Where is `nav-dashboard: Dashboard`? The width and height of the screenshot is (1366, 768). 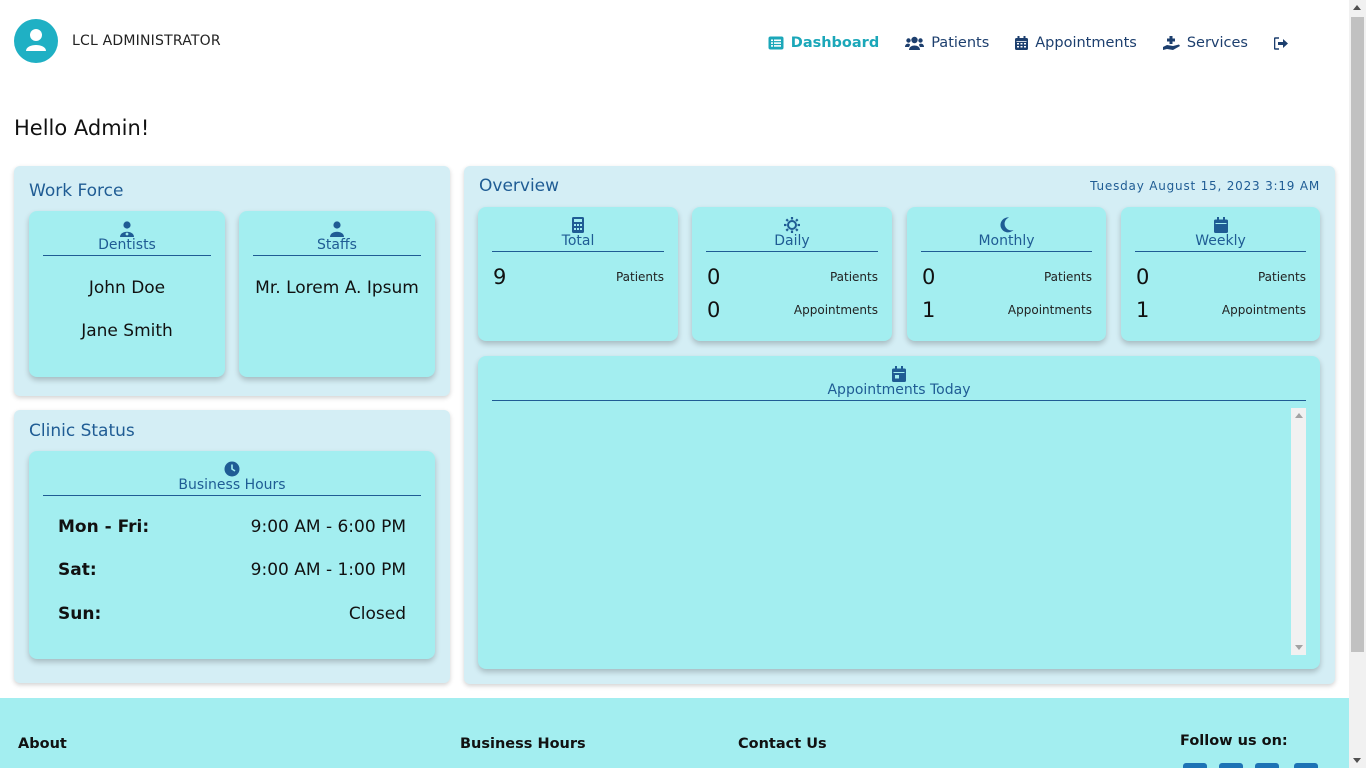
nav-dashboard: Dashboard is located at coordinates (823, 43).